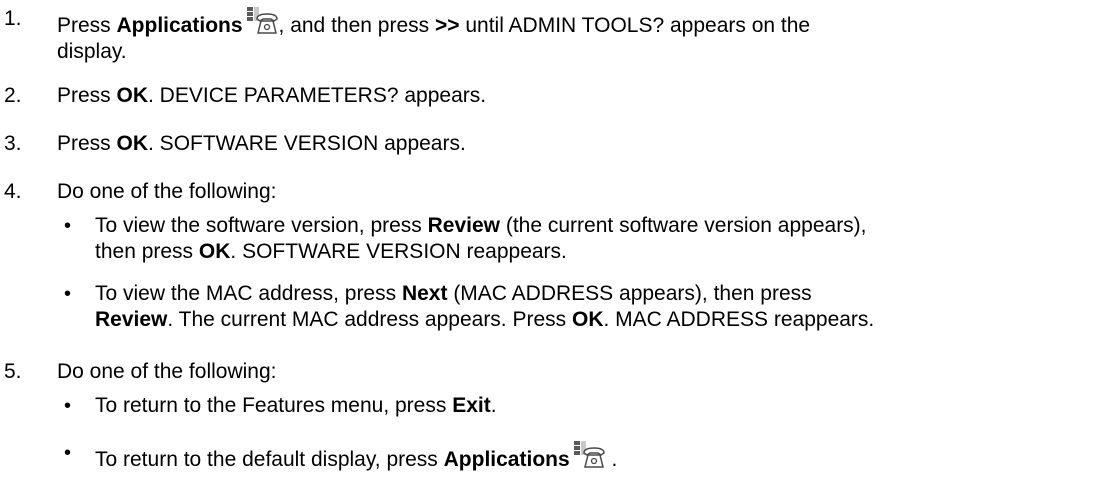 The height and width of the screenshot is (499, 1096). What do you see at coordinates (13, 18) in the screenshot?
I see `step-number: 1.` at bounding box center [13, 18].